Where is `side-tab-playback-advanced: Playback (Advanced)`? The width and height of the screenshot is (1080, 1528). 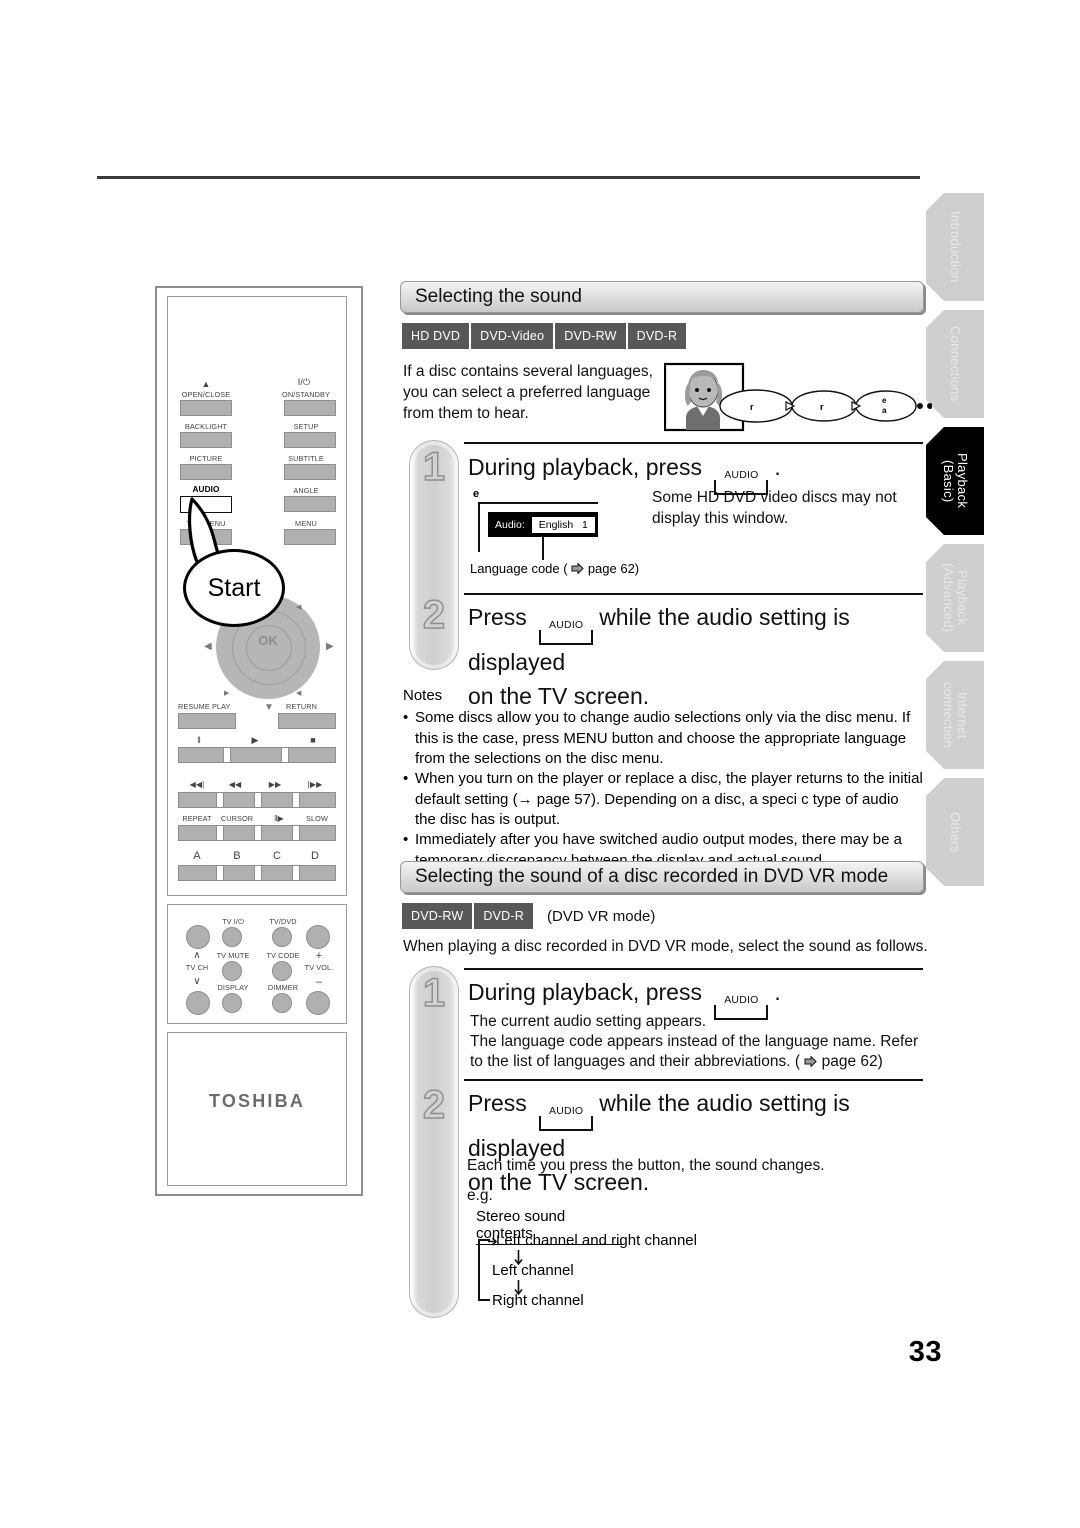 side-tab-playback-advanced: Playback (Advanced) is located at coordinates (955, 598).